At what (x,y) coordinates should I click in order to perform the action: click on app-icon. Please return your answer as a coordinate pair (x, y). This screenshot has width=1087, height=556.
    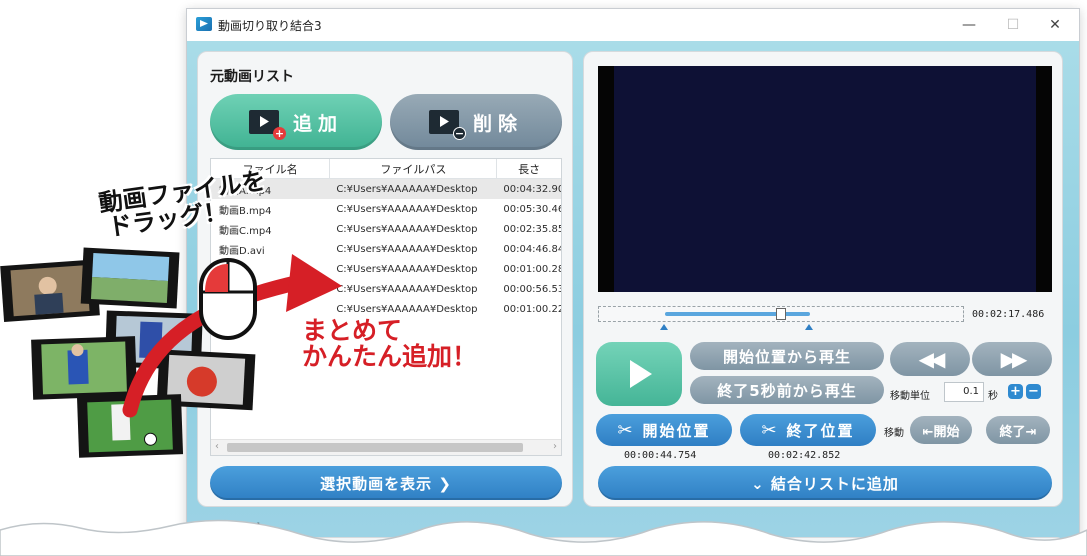
    Looking at the image, I should click on (204, 24).